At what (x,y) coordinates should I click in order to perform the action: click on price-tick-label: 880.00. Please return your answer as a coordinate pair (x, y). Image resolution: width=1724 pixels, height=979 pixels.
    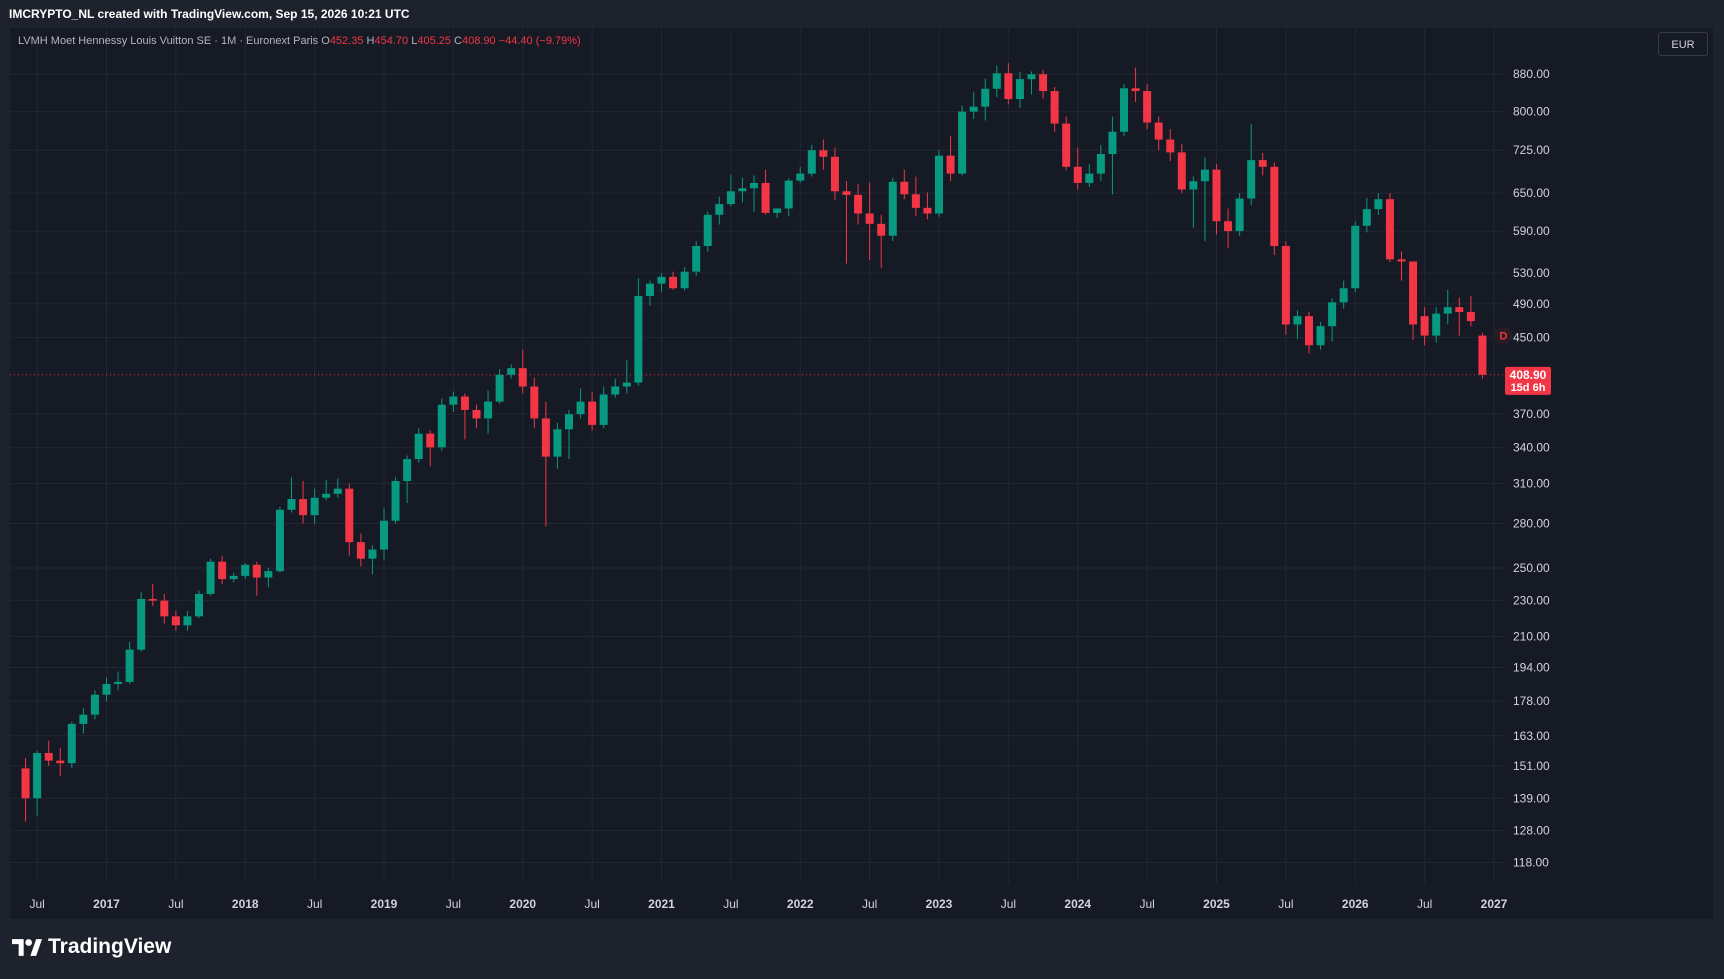
    Looking at the image, I should click on (1531, 74).